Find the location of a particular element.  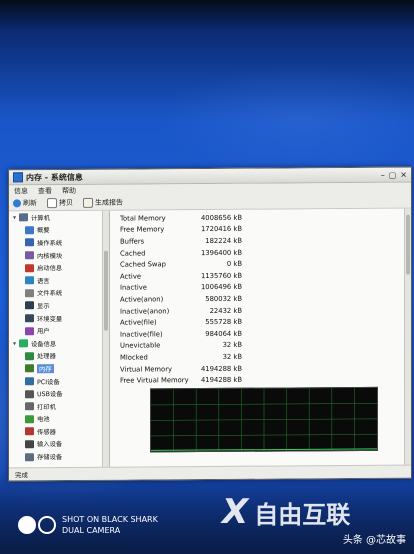

tree-item: USB设备 is located at coordinates (59, 393).